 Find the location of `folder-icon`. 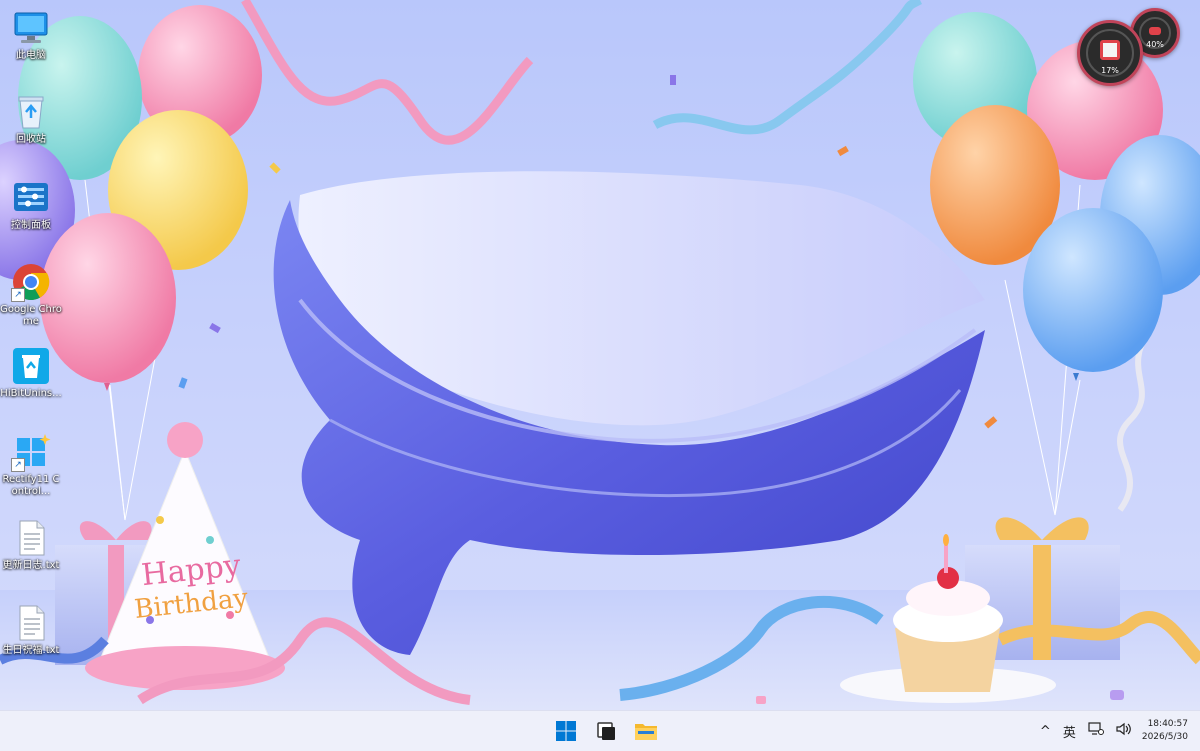

folder-icon is located at coordinates (646, 732).